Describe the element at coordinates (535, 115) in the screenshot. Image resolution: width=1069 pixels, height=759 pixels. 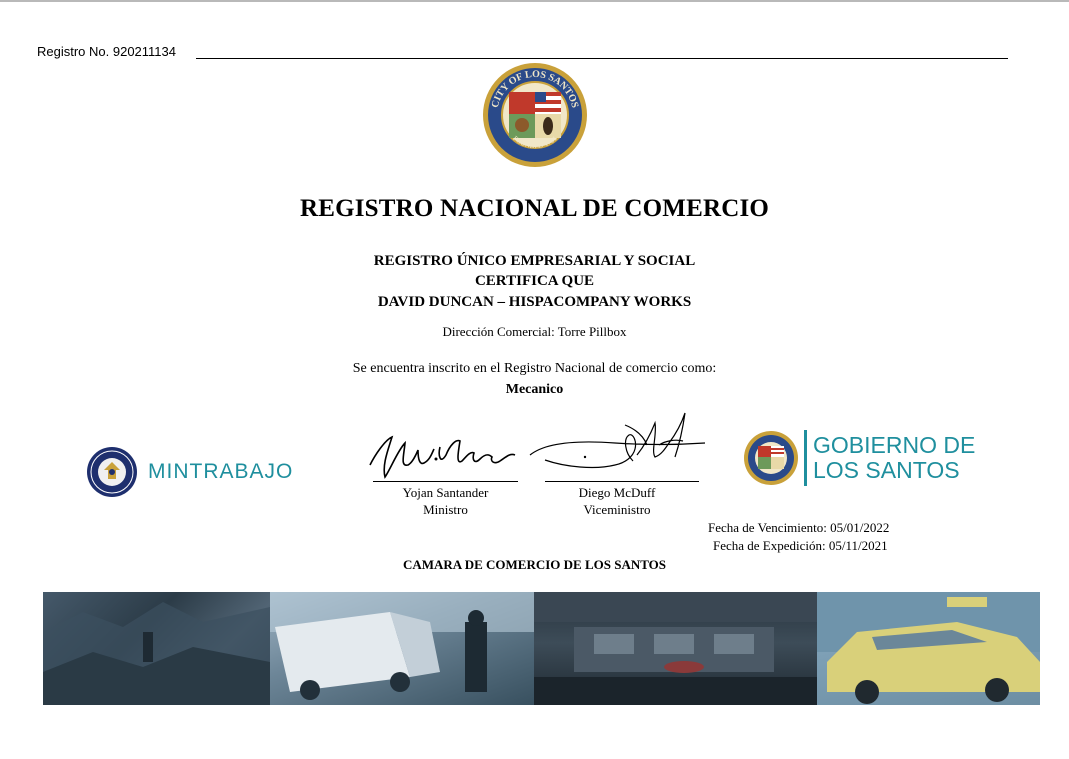
I see `city-seal-logo: CITY OF LOS SANTOS FOUNDED 1781` at that location.